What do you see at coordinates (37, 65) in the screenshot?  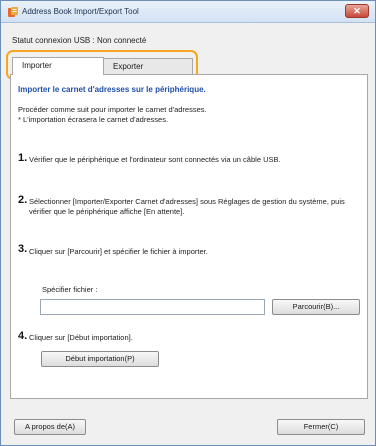 I see `tab-importer-label: Importer` at bounding box center [37, 65].